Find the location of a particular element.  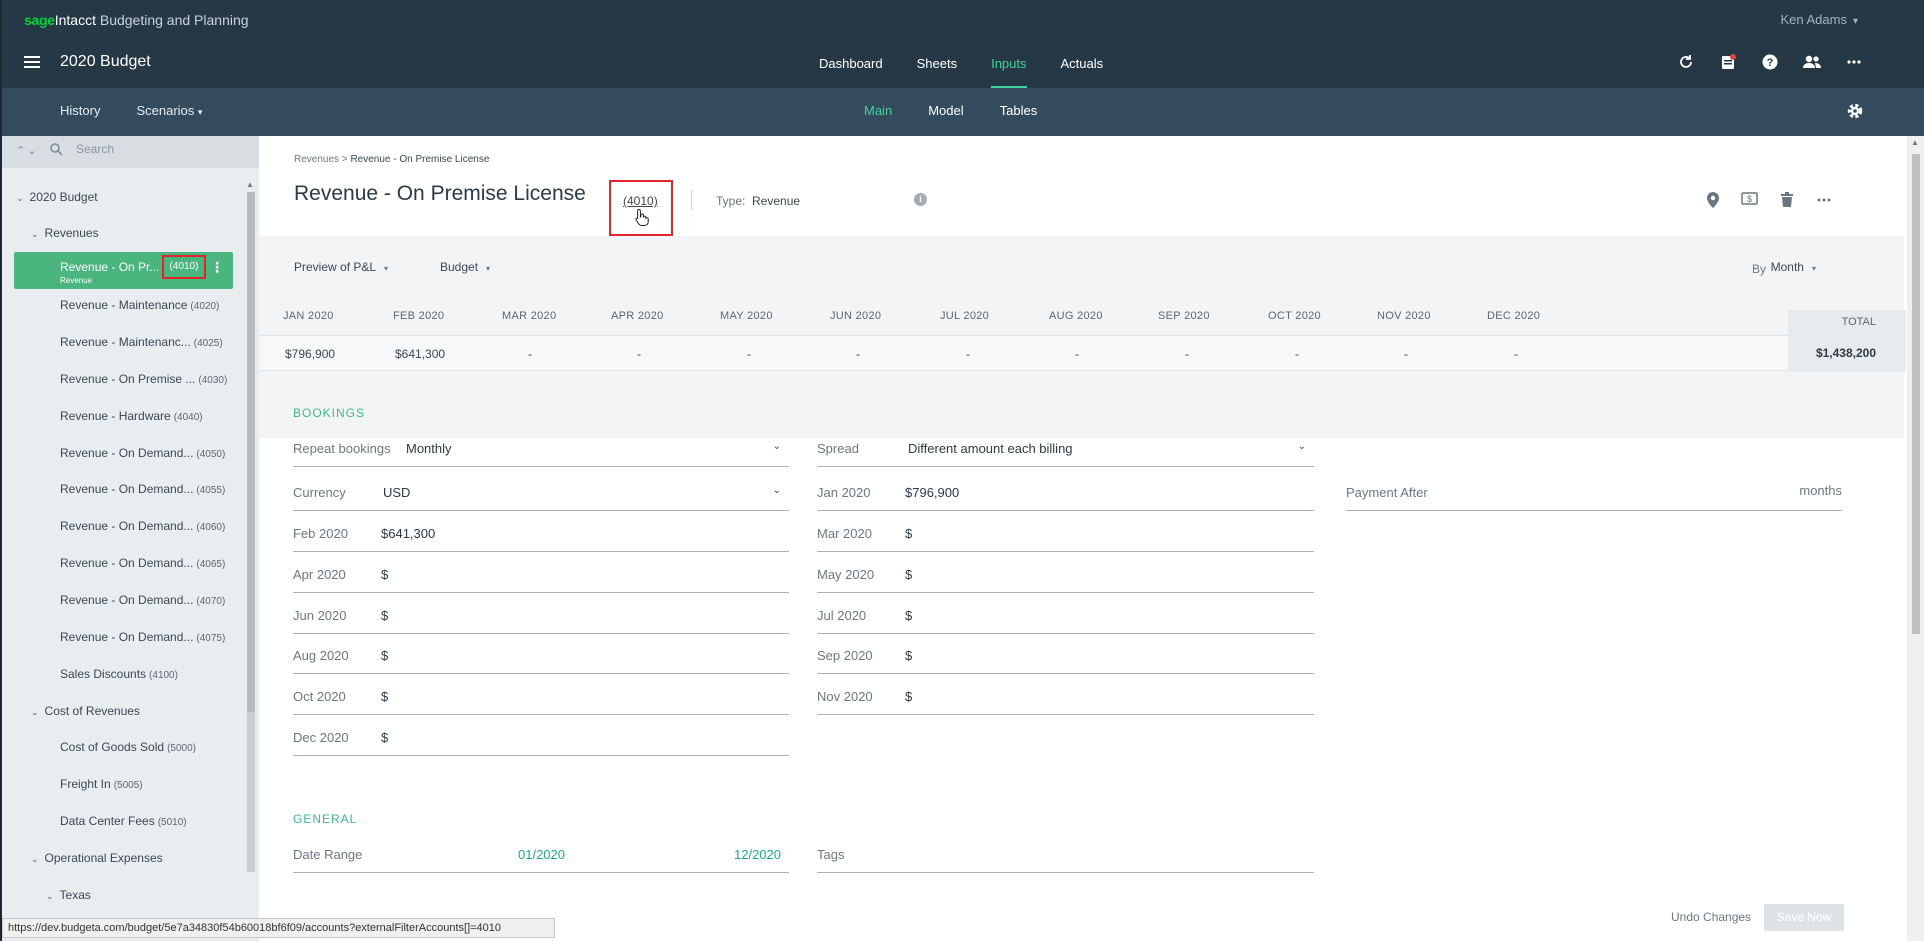

sub-nav-center: Main Model Tables is located at coordinates (950, 110).